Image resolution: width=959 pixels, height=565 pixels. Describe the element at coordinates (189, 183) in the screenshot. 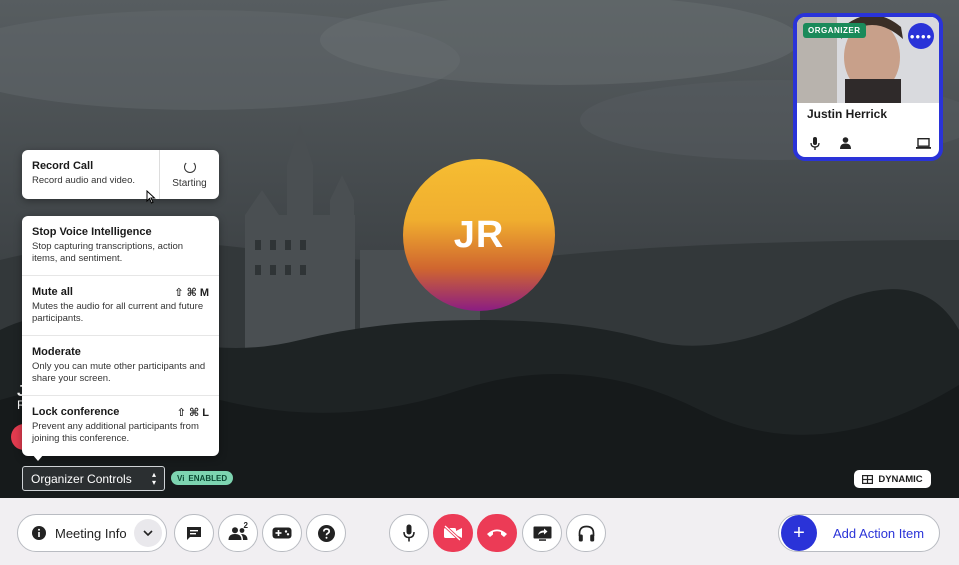

I see `record-status-text: Starting` at that location.